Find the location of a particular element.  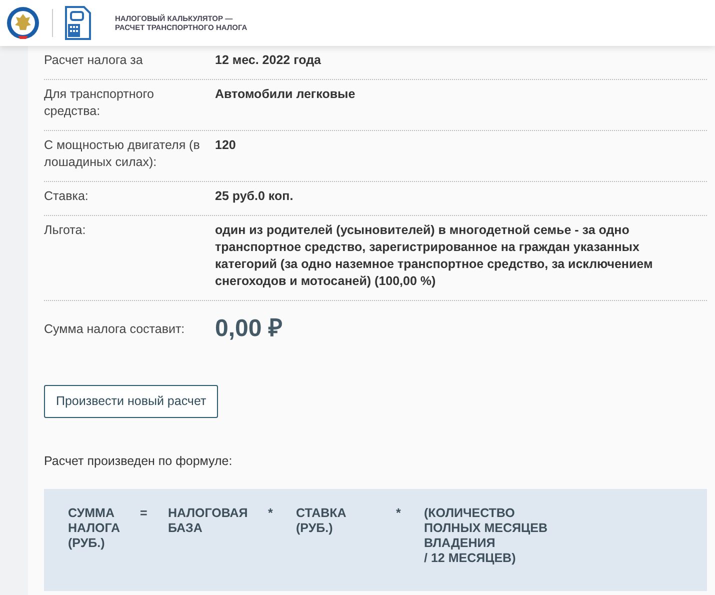

formula-term: СТАВКА (РУБ.) is located at coordinates (322, 521).